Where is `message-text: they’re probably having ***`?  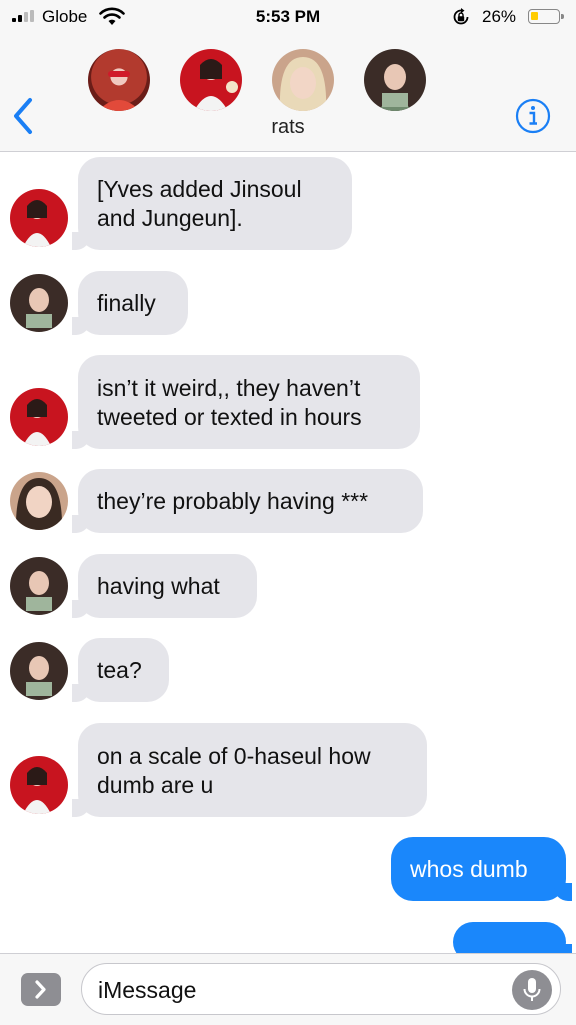
message-text: they’re probably having *** is located at coordinates (233, 501).